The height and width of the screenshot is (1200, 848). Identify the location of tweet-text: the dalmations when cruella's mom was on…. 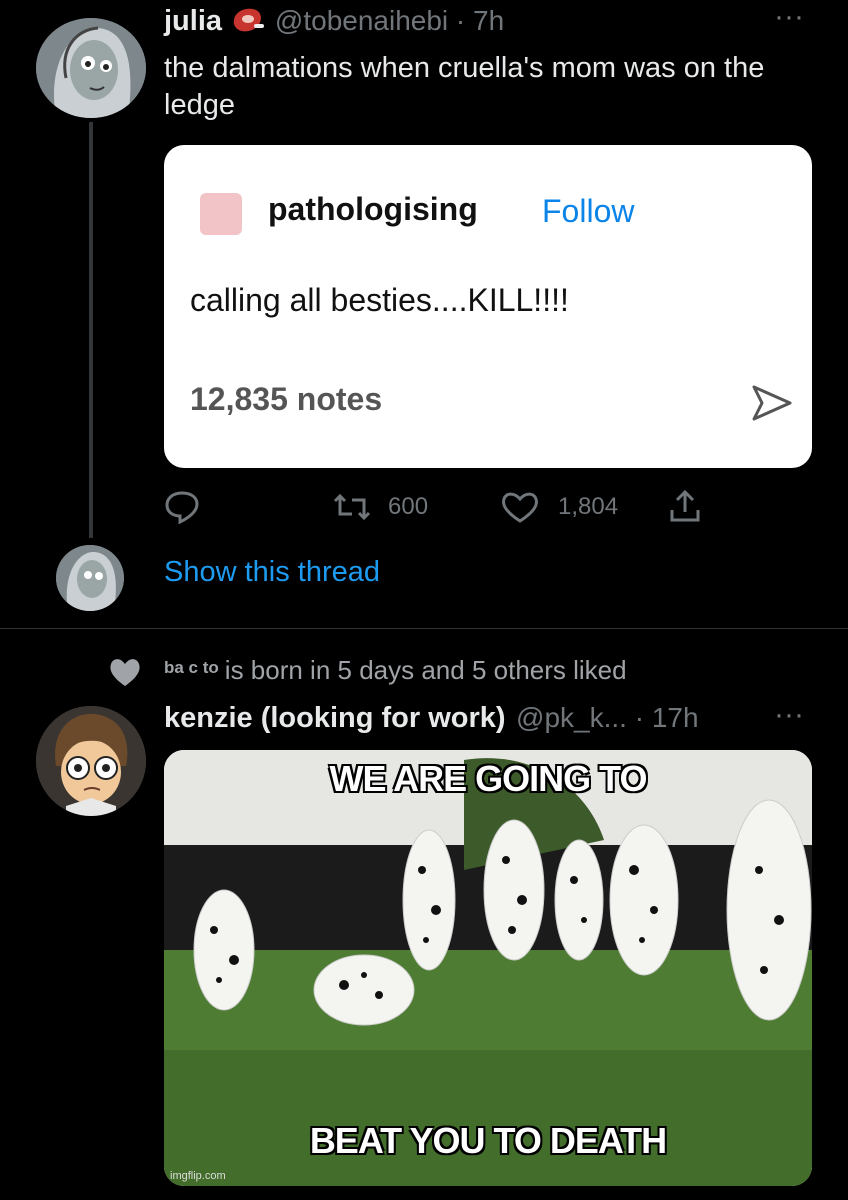
(464, 86).